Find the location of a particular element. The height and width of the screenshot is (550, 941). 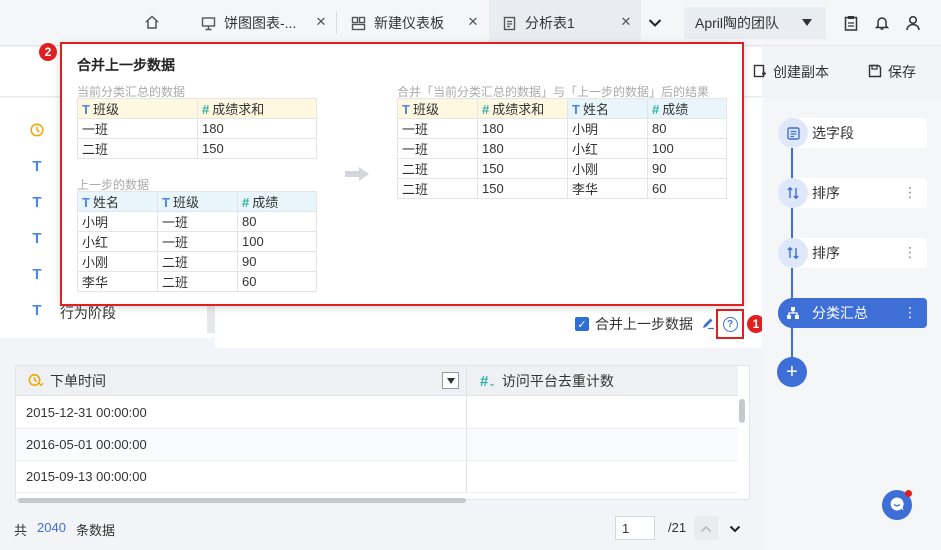

create-copy-label: 创建副本 is located at coordinates (801, 72).